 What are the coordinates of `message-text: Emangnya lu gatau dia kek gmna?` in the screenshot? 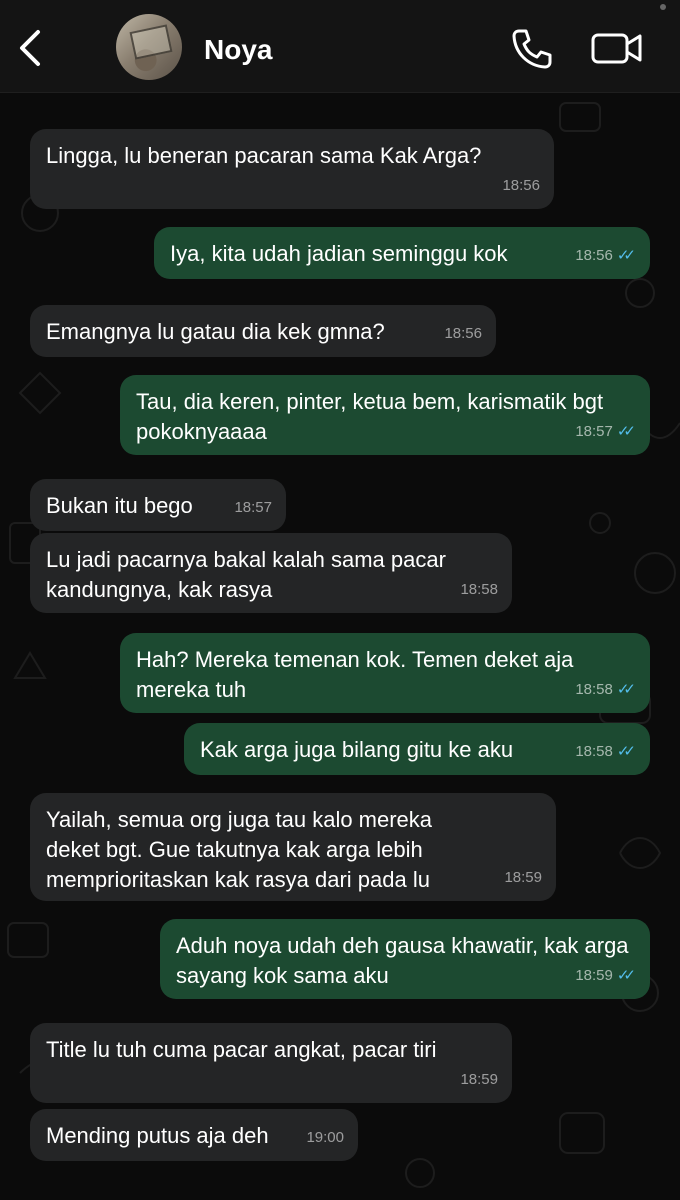 It's located at (215, 331).